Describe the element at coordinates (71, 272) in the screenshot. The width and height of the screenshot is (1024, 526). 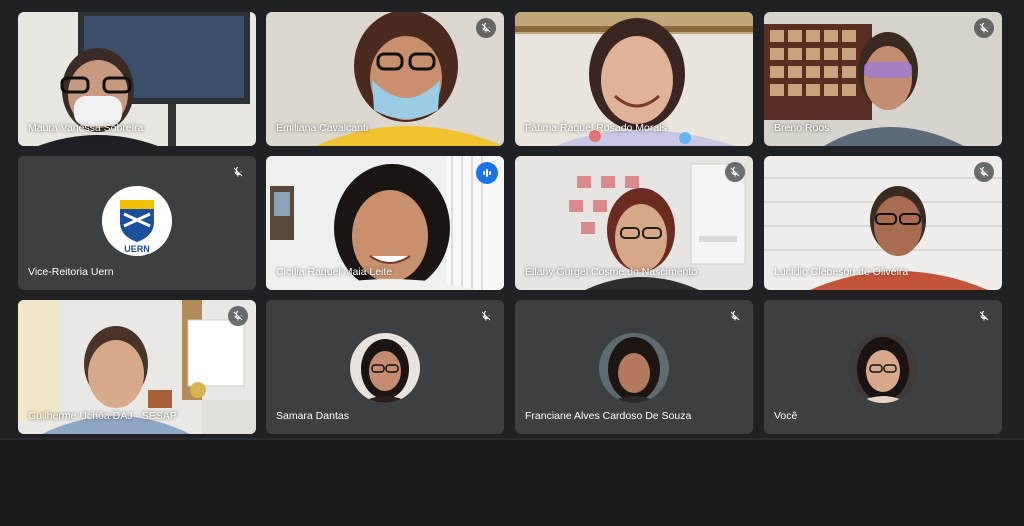
I see `participant-name: Vice-Reitoria Uern` at that location.